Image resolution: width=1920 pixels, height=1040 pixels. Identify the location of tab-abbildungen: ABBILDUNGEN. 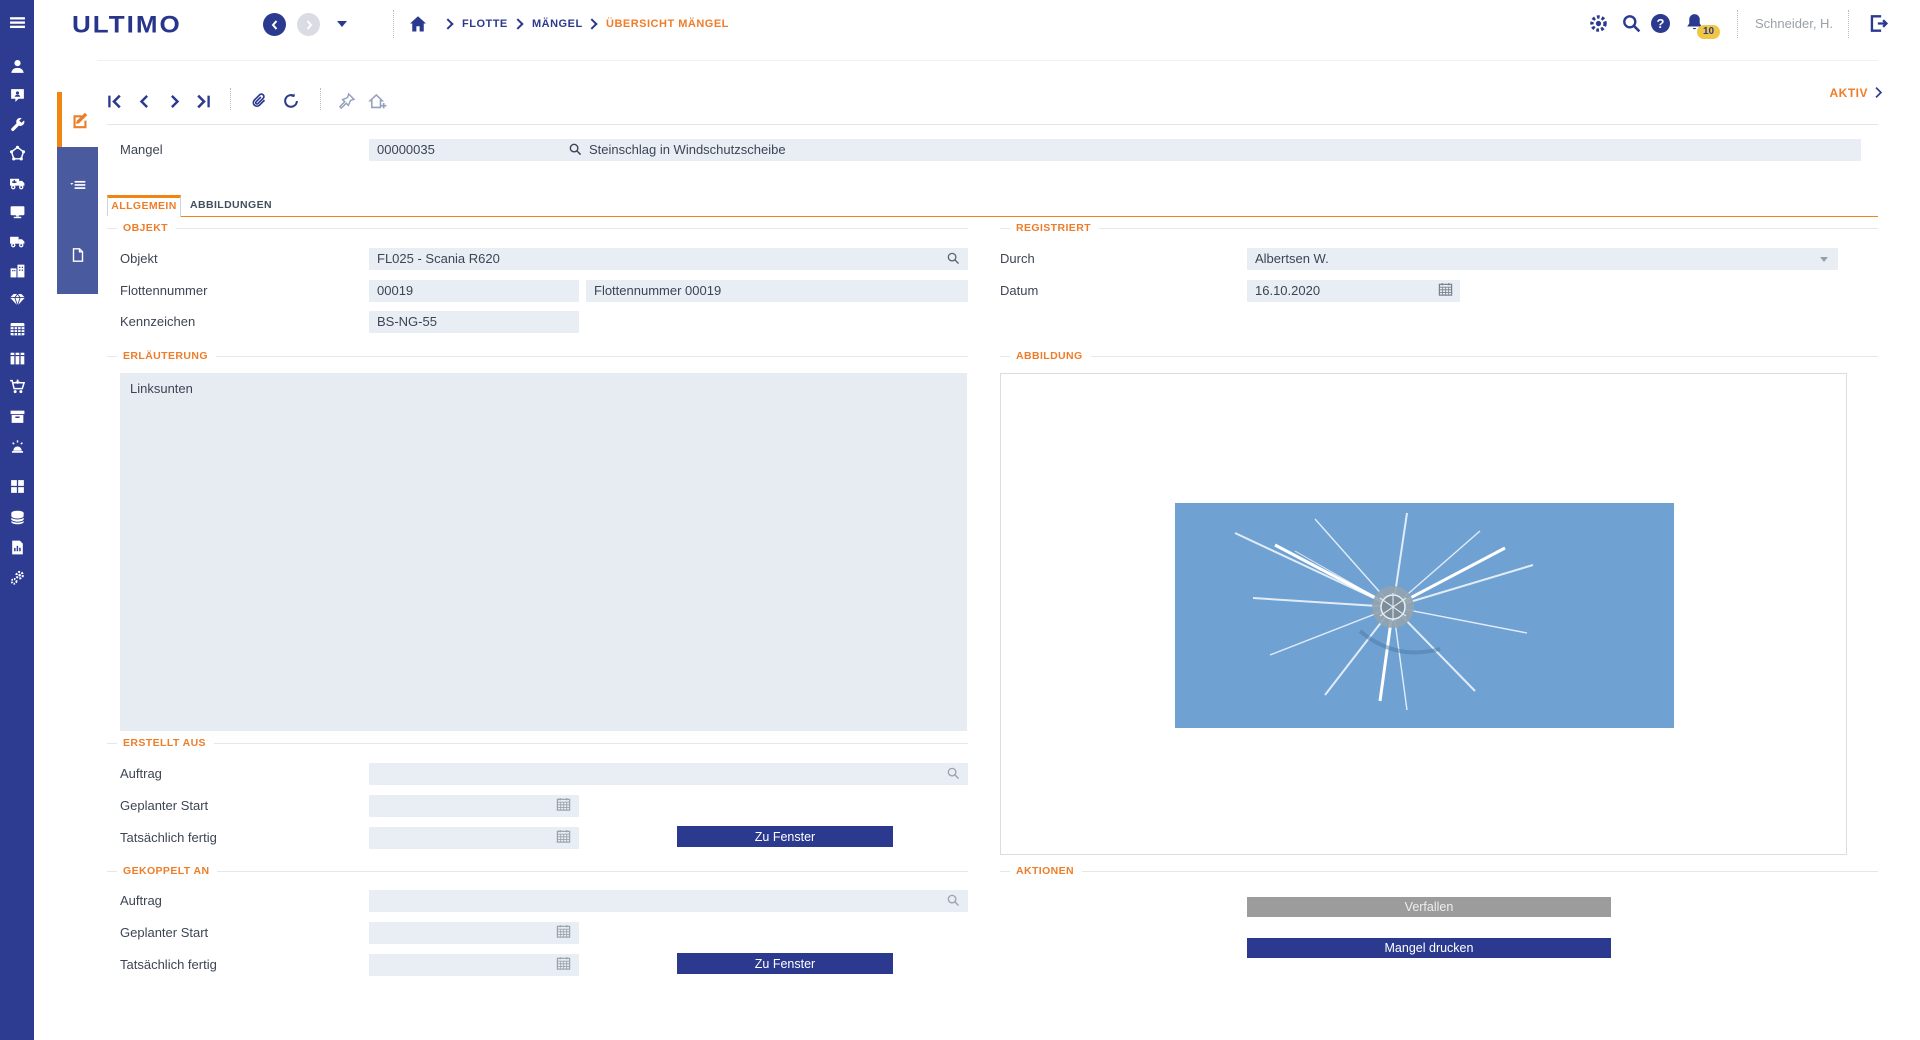
(231, 206).